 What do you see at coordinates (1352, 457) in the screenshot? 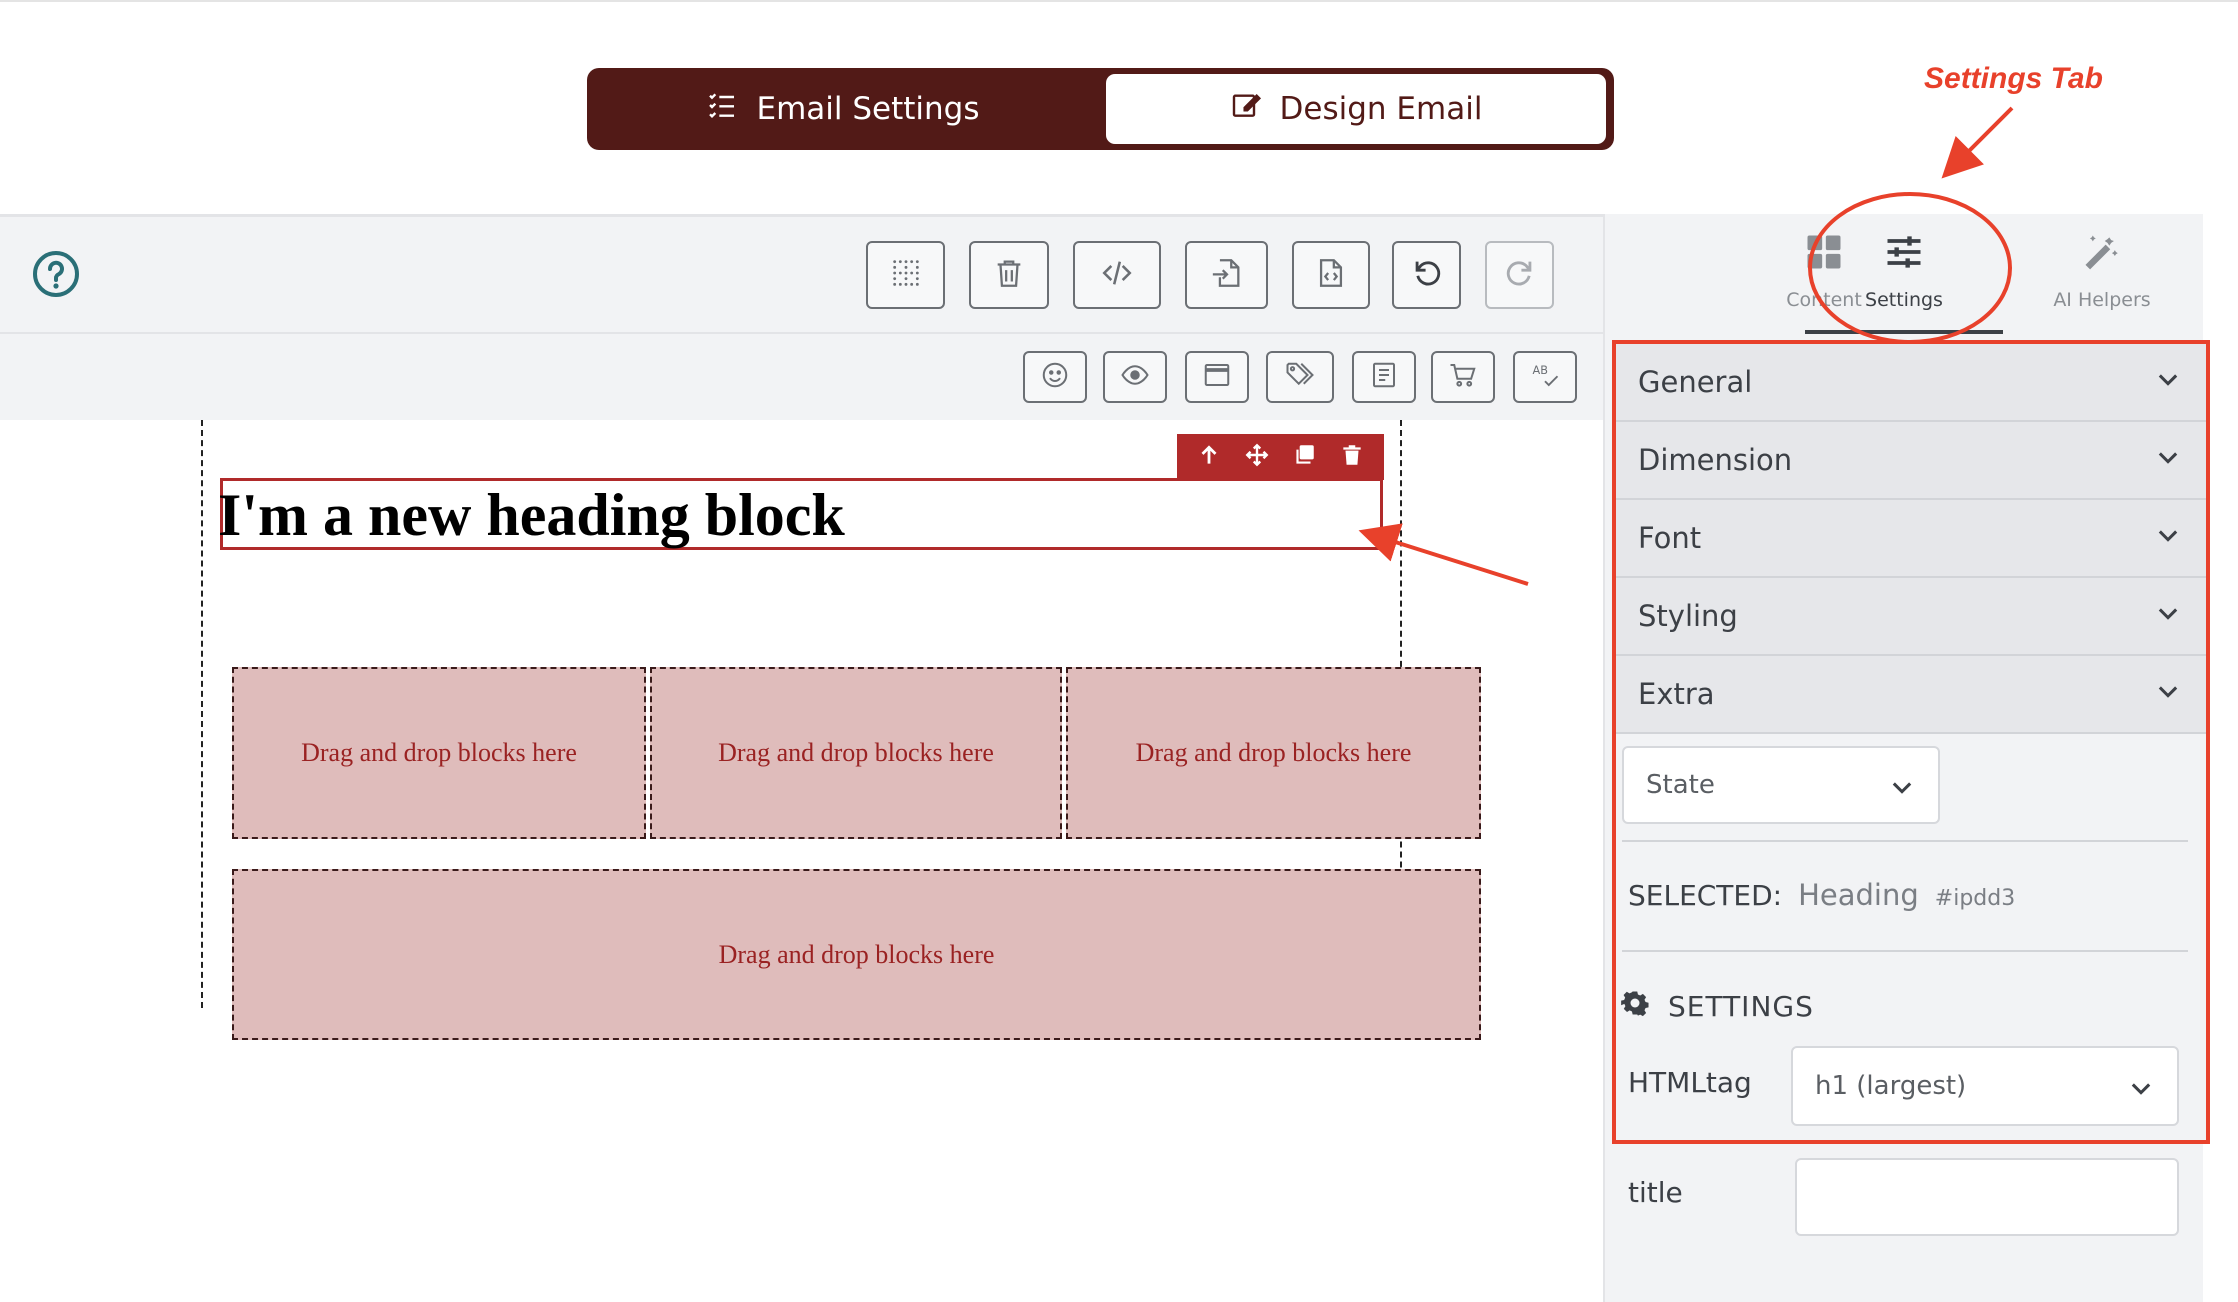
I see `delete-icon` at bounding box center [1352, 457].